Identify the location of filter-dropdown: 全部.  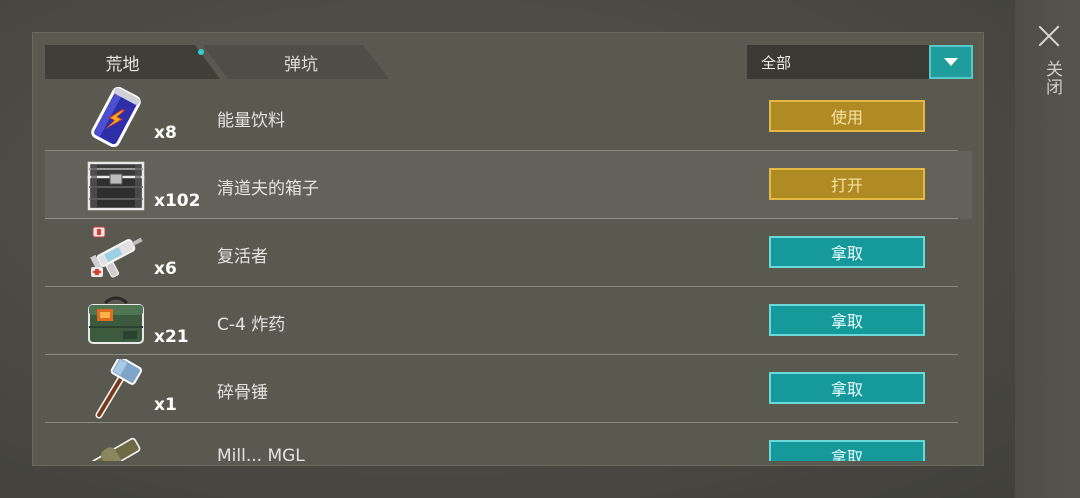
(860, 62).